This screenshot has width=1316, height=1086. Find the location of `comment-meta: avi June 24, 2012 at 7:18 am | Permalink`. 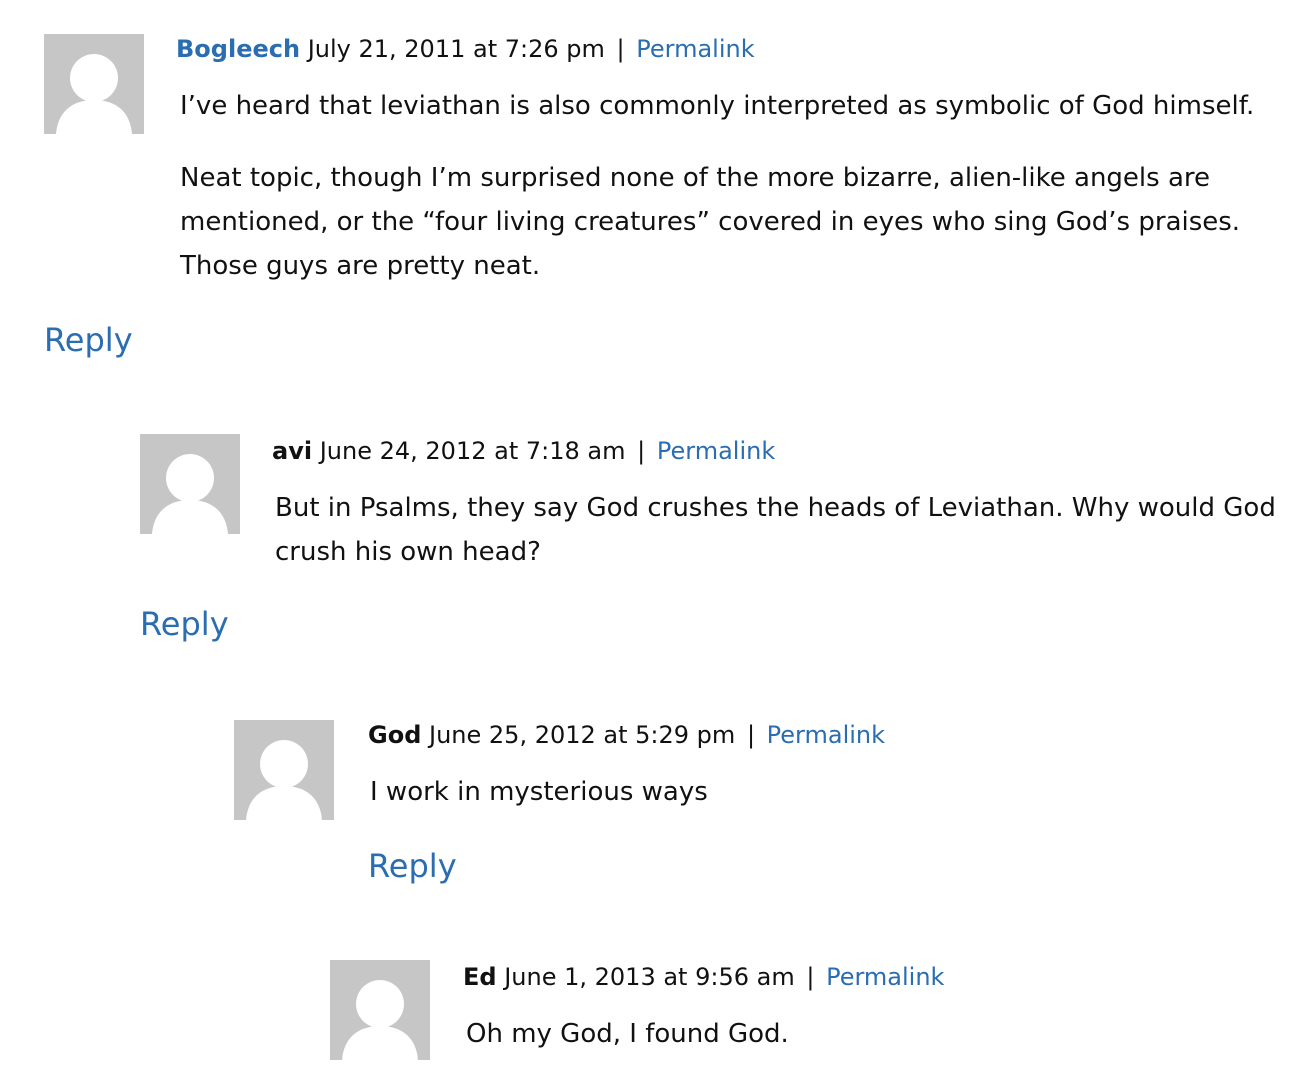

comment-meta: avi June 24, 2012 at 7:18 am | Permalink is located at coordinates (523, 451).